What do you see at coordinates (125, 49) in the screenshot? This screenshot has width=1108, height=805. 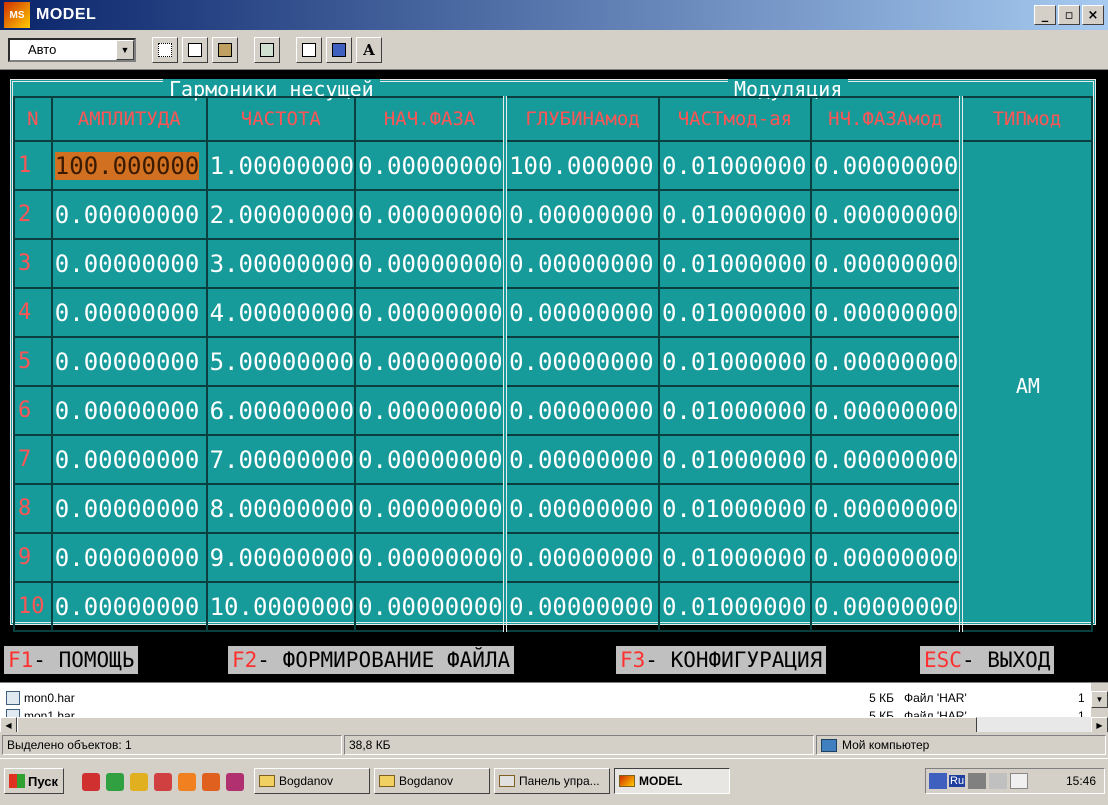 I see `chevron-down-icon: ▼` at bounding box center [125, 49].